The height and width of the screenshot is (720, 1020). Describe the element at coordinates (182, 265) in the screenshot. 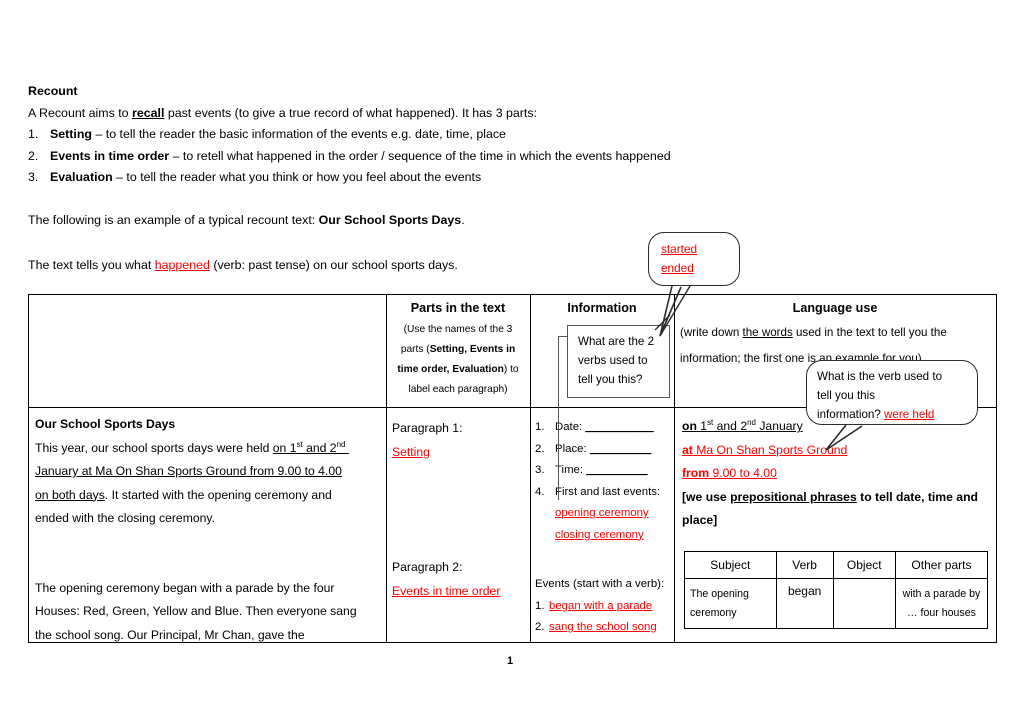

I see `tells-happened-emphasis: happened` at that location.